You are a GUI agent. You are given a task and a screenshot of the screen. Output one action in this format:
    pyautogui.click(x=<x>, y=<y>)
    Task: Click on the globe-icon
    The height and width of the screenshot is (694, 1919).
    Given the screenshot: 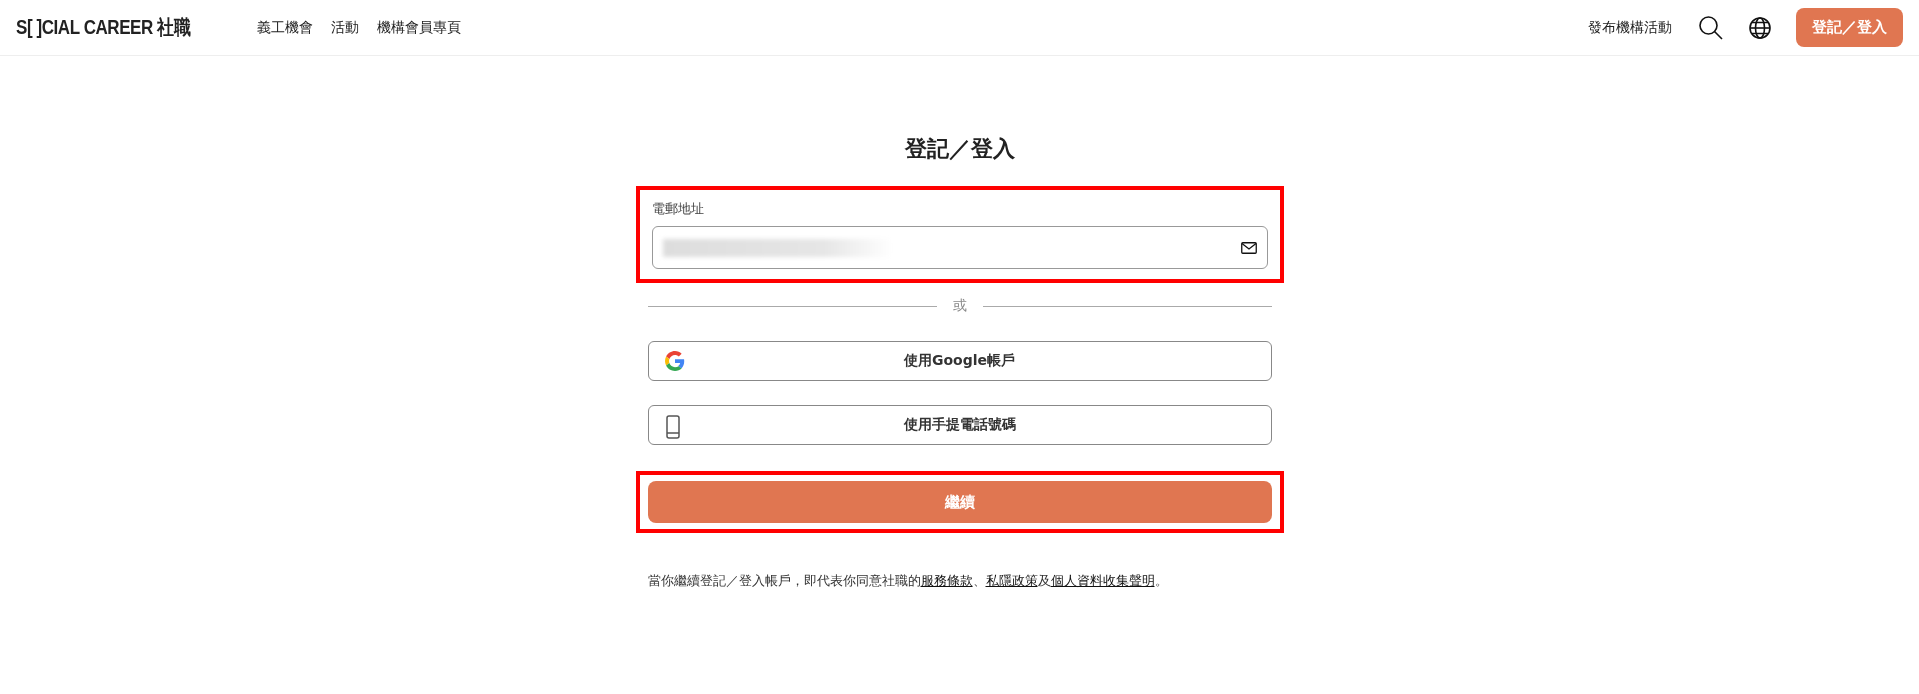 What is the action you would take?
    pyautogui.click(x=1760, y=27)
    